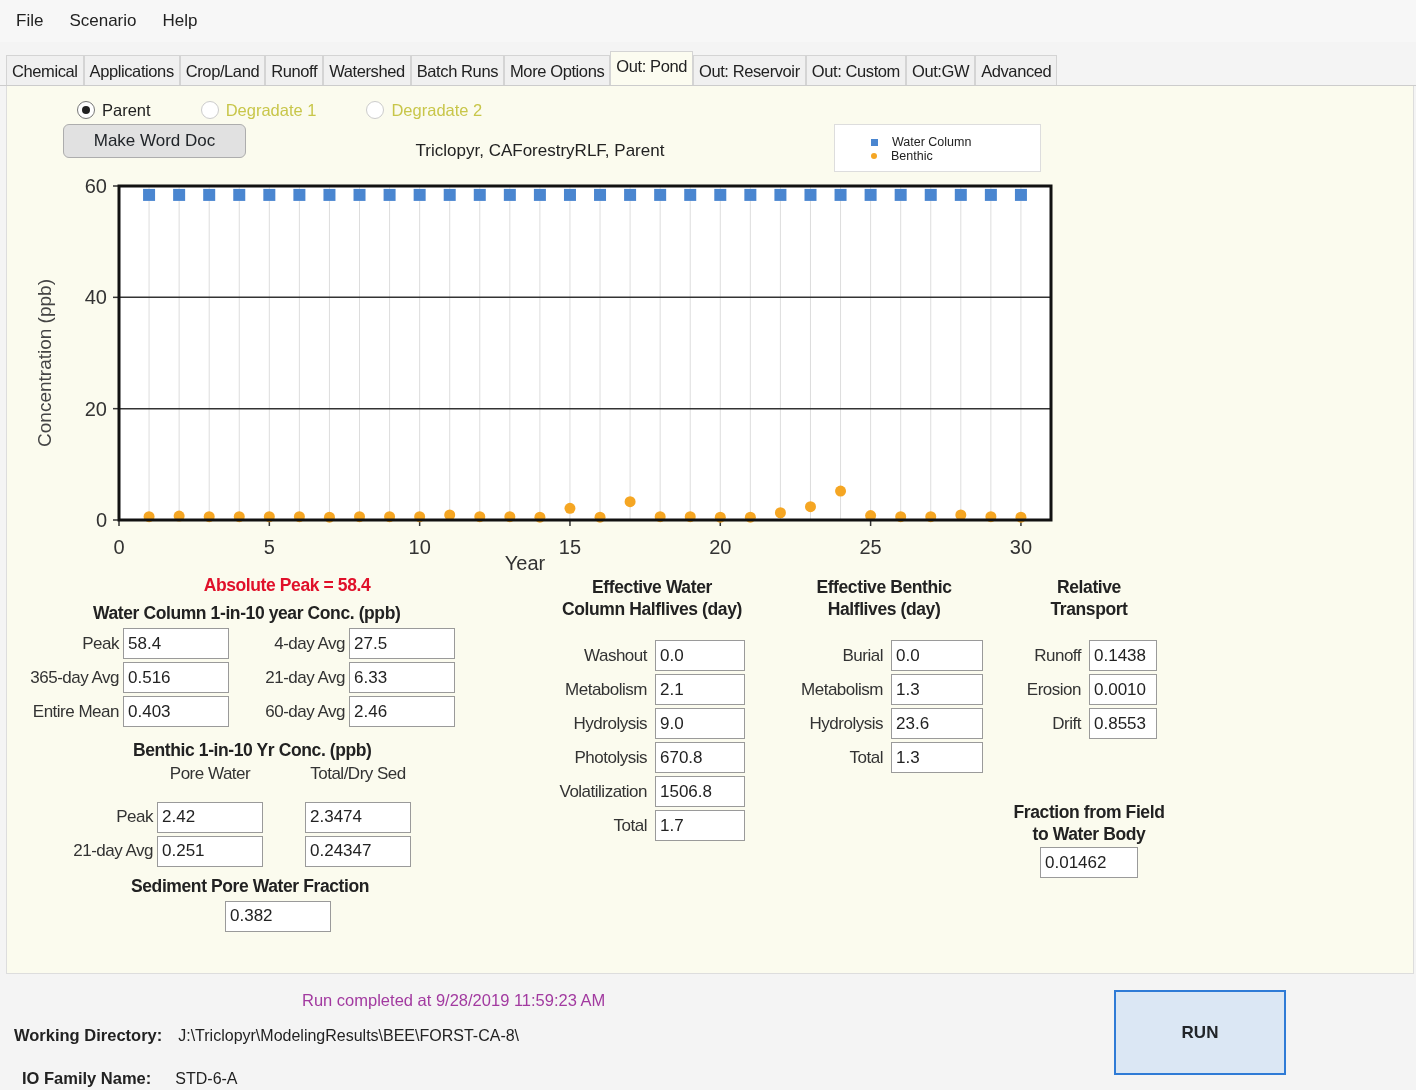 Image resolution: width=1416 pixels, height=1090 pixels. What do you see at coordinates (75, 711) in the screenshot?
I see `field-label: Entire Mean` at bounding box center [75, 711].